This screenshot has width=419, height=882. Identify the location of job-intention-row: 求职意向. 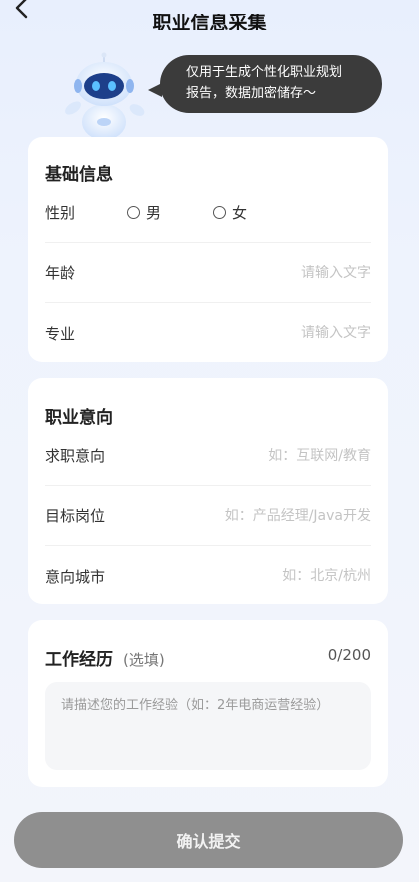
(208, 456).